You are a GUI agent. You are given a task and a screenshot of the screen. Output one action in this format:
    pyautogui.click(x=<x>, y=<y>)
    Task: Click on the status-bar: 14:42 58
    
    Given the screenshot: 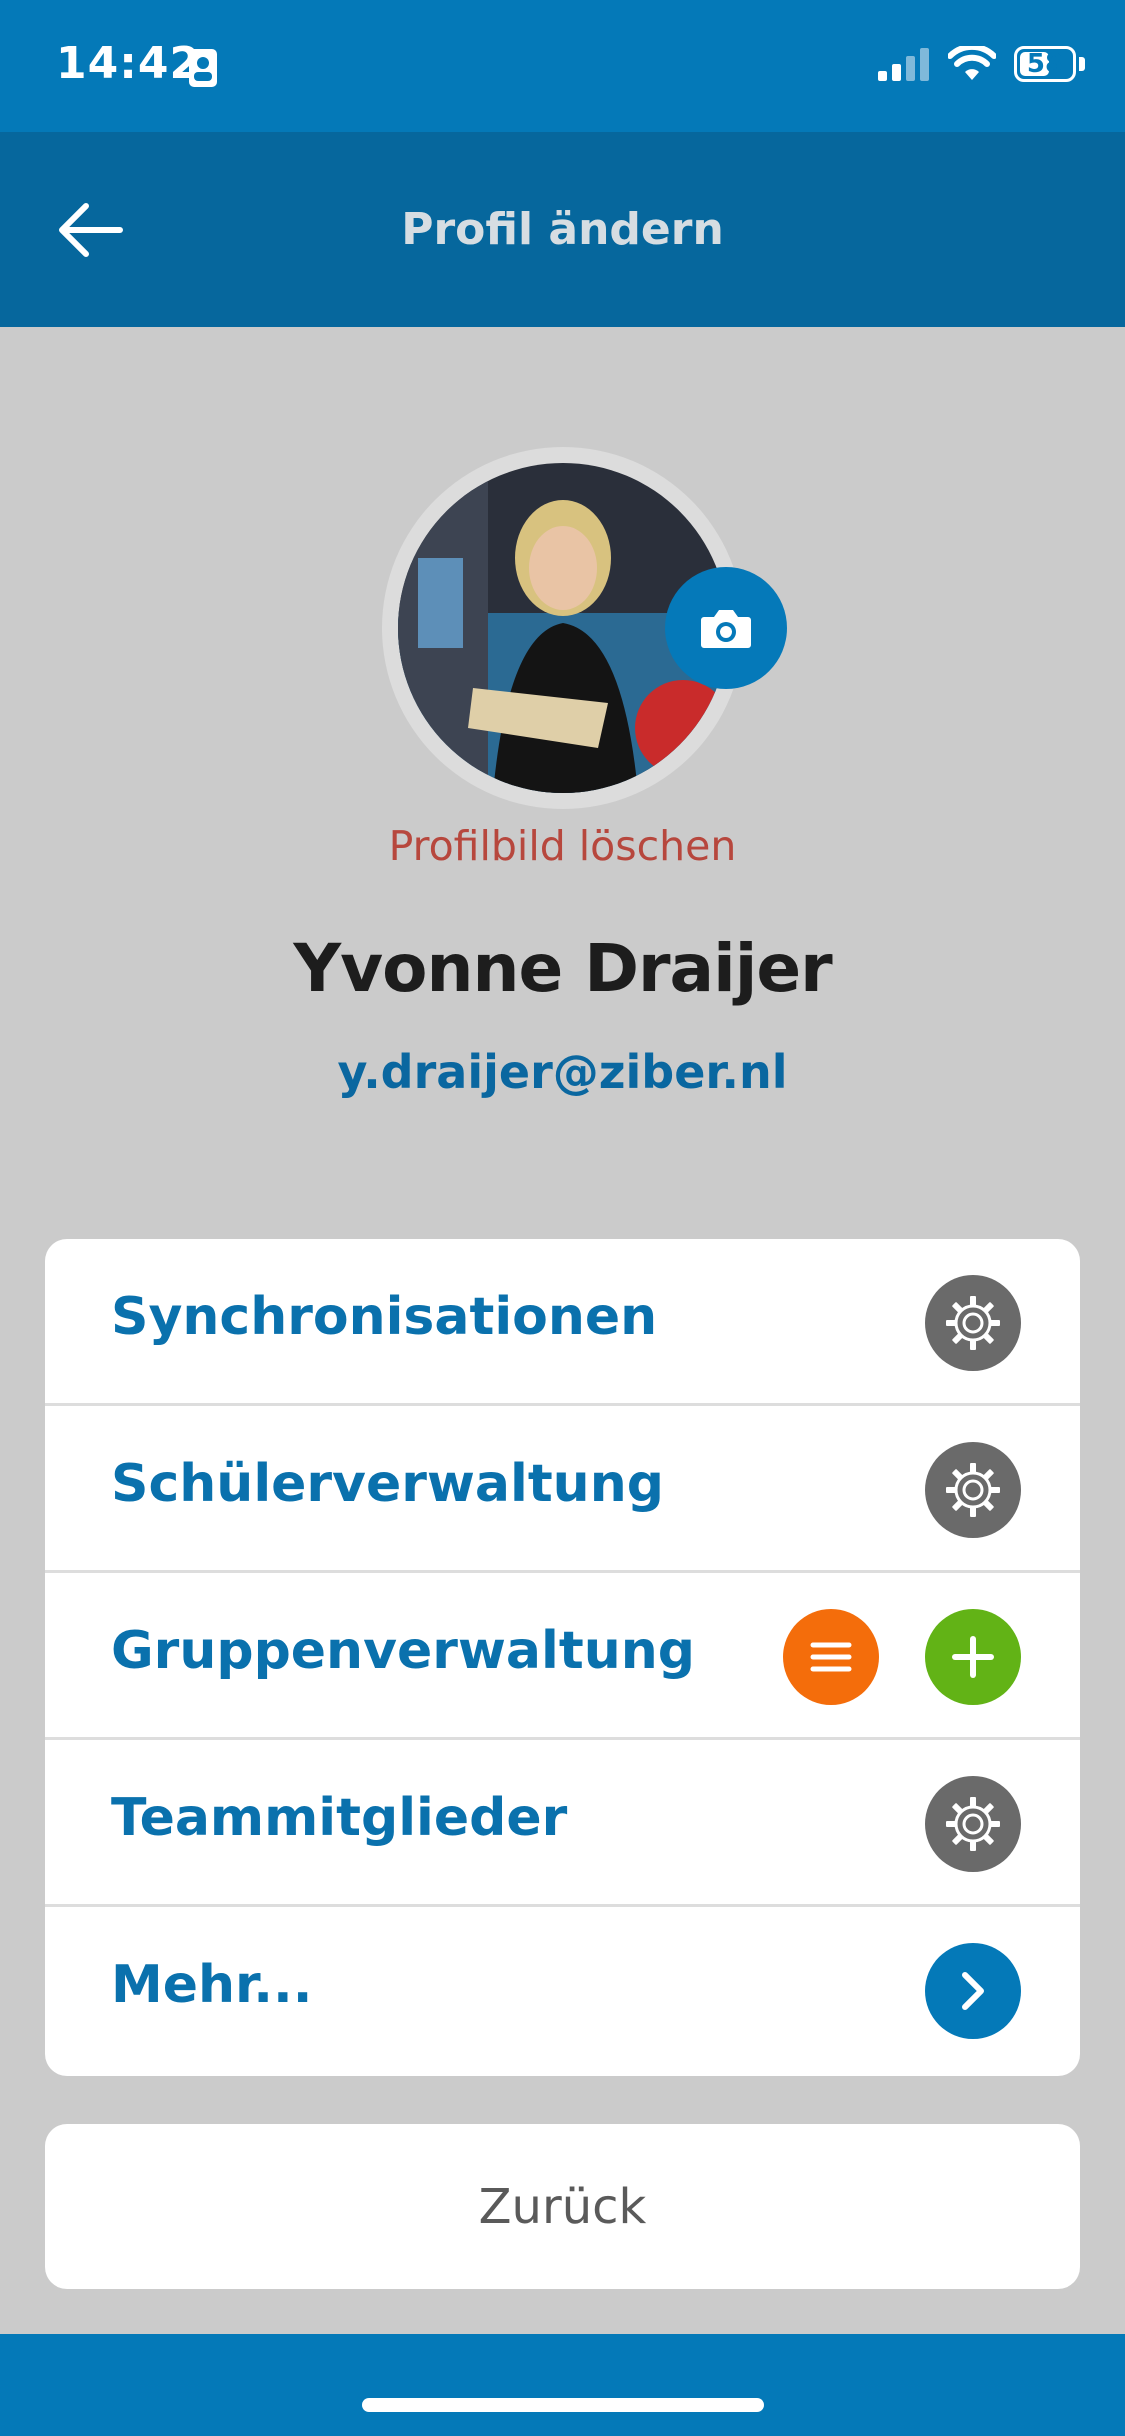 What is the action you would take?
    pyautogui.click(x=562, y=66)
    